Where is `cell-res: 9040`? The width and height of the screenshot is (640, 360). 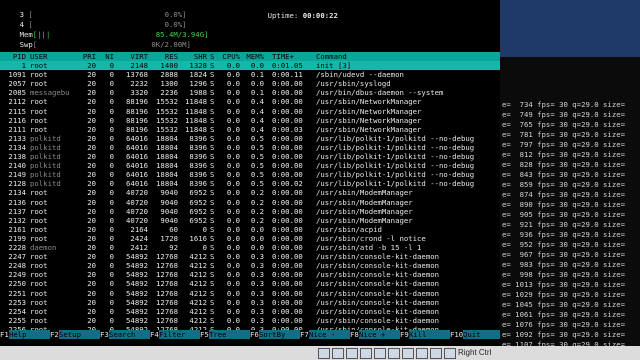 cell-res: 9040 is located at coordinates (169, 211).